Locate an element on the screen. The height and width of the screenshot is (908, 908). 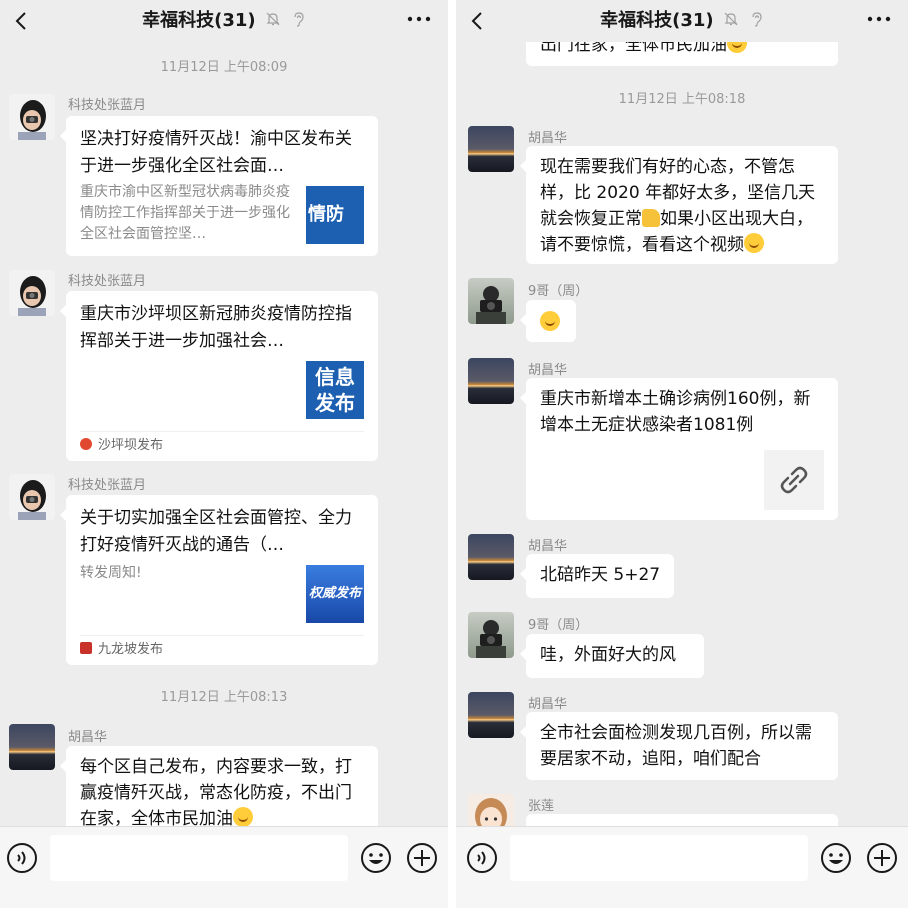
card-thumbnail: 权威发布 is located at coordinates (335, 594).